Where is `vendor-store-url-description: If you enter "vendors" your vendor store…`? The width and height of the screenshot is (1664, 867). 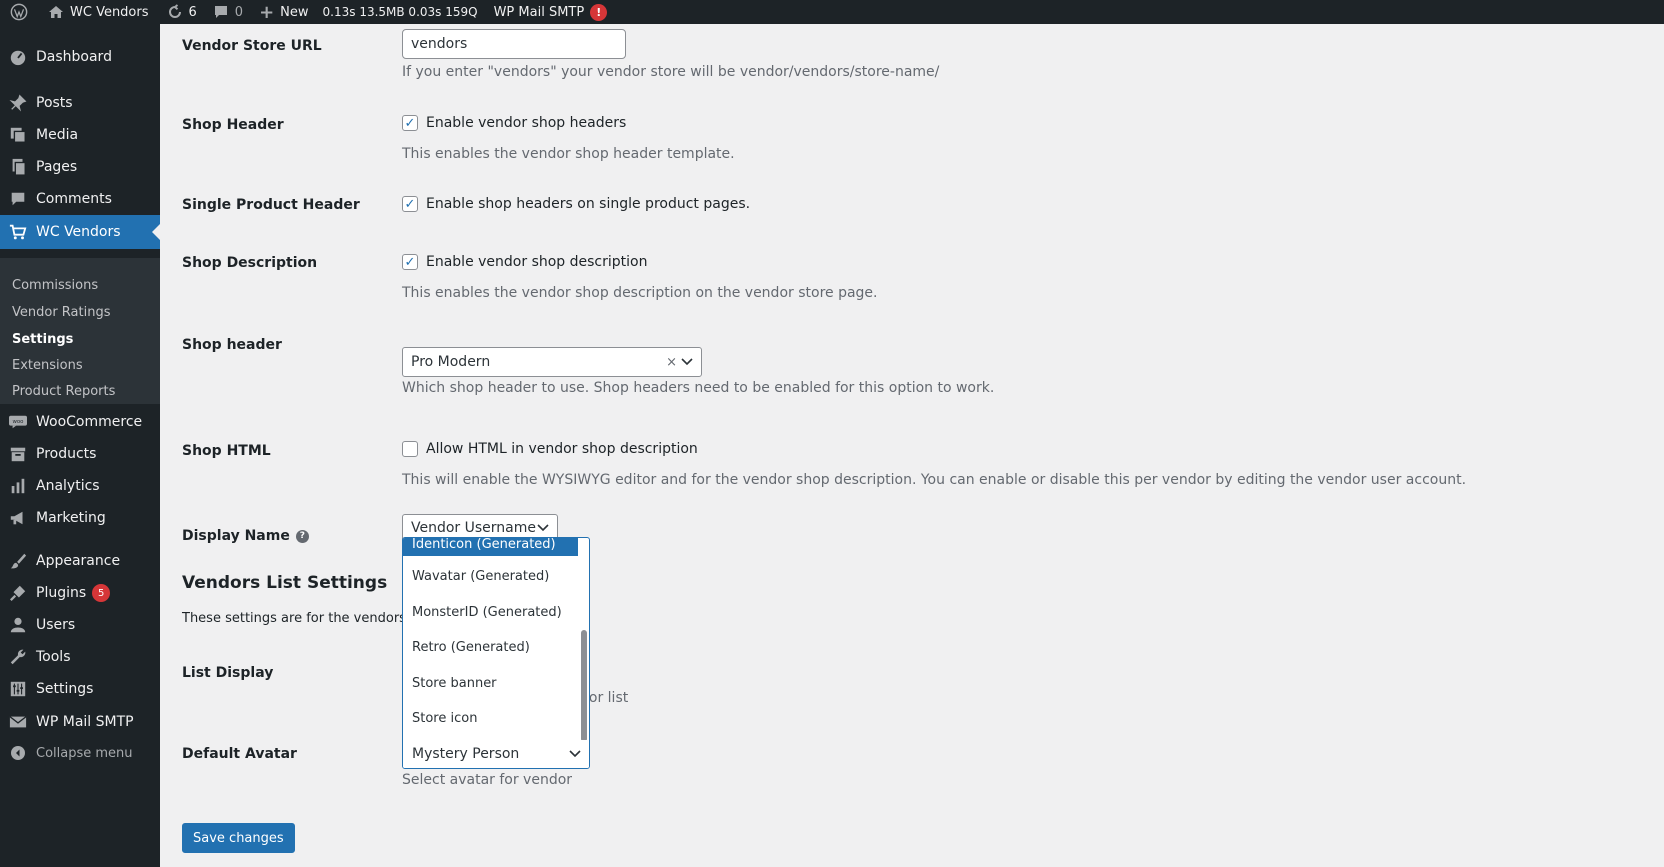
vendor-store-url-description: If you enter "vendors" your vendor store… is located at coordinates (671, 72).